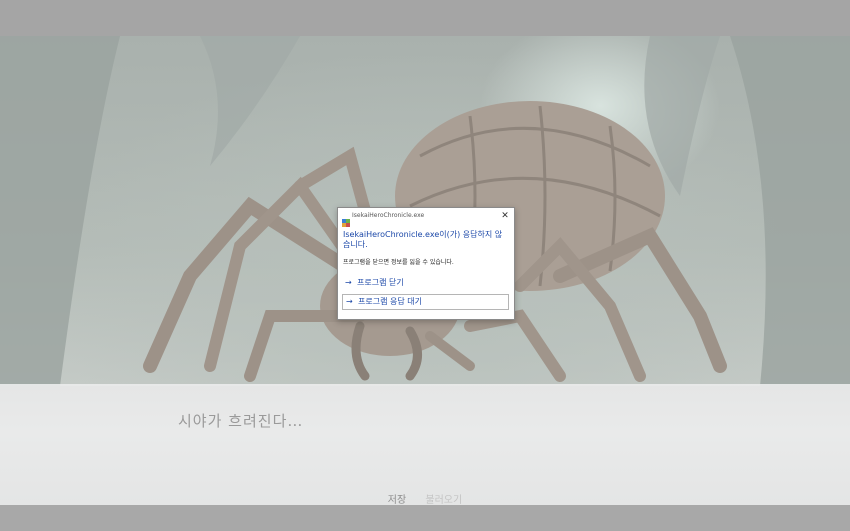 The height and width of the screenshot is (531, 850). What do you see at coordinates (443, 498) in the screenshot?
I see `load-button: 불러오기` at bounding box center [443, 498].